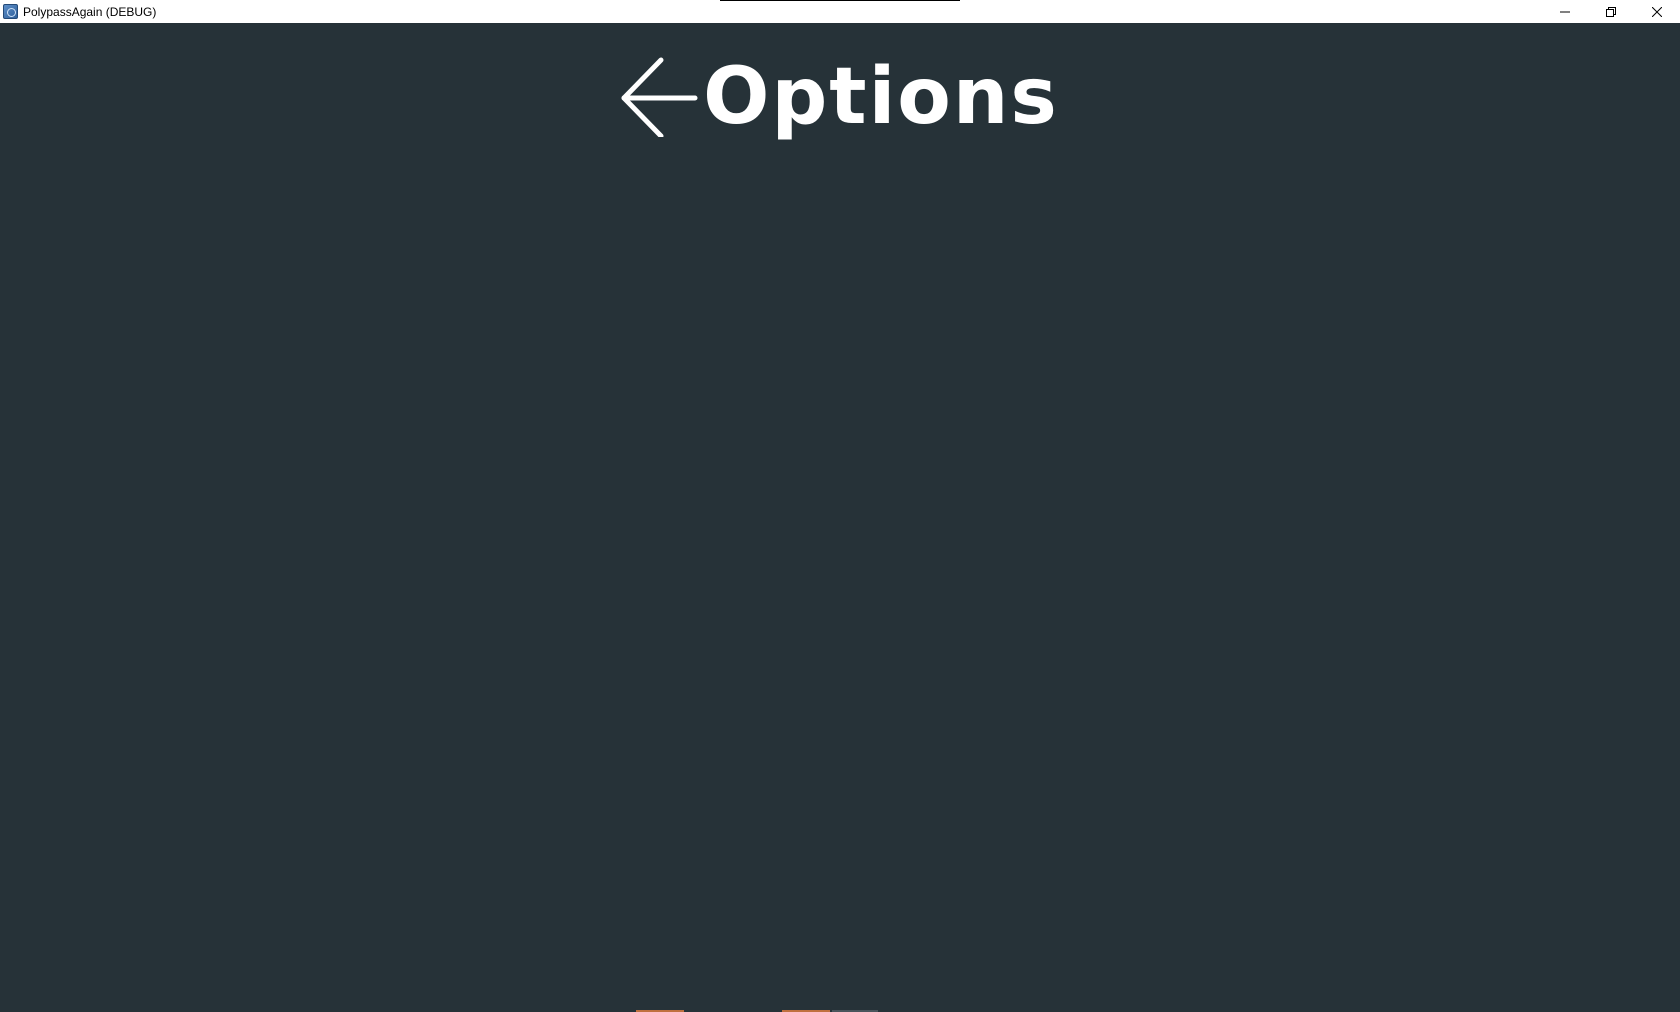  Describe the element at coordinates (881, 97) in the screenshot. I see `page-title: Options` at that location.